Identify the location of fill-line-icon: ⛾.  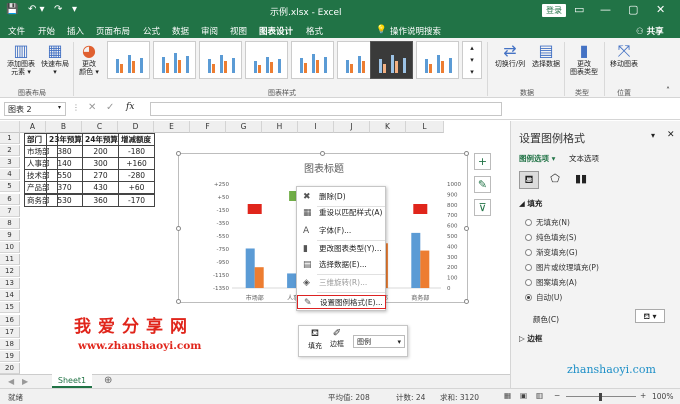
(529, 180).